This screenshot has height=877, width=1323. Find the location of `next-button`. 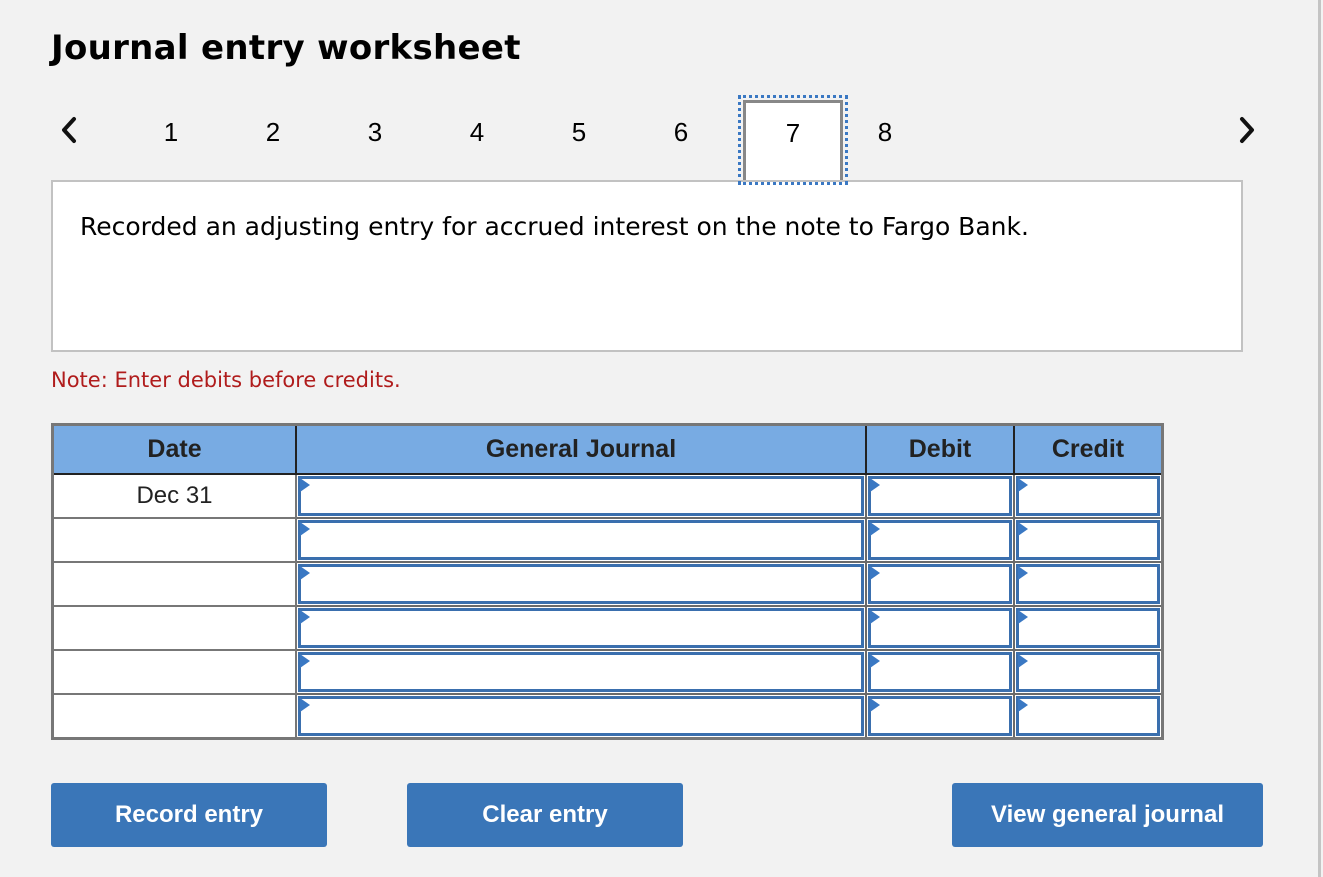

next-button is located at coordinates (1247, 130).